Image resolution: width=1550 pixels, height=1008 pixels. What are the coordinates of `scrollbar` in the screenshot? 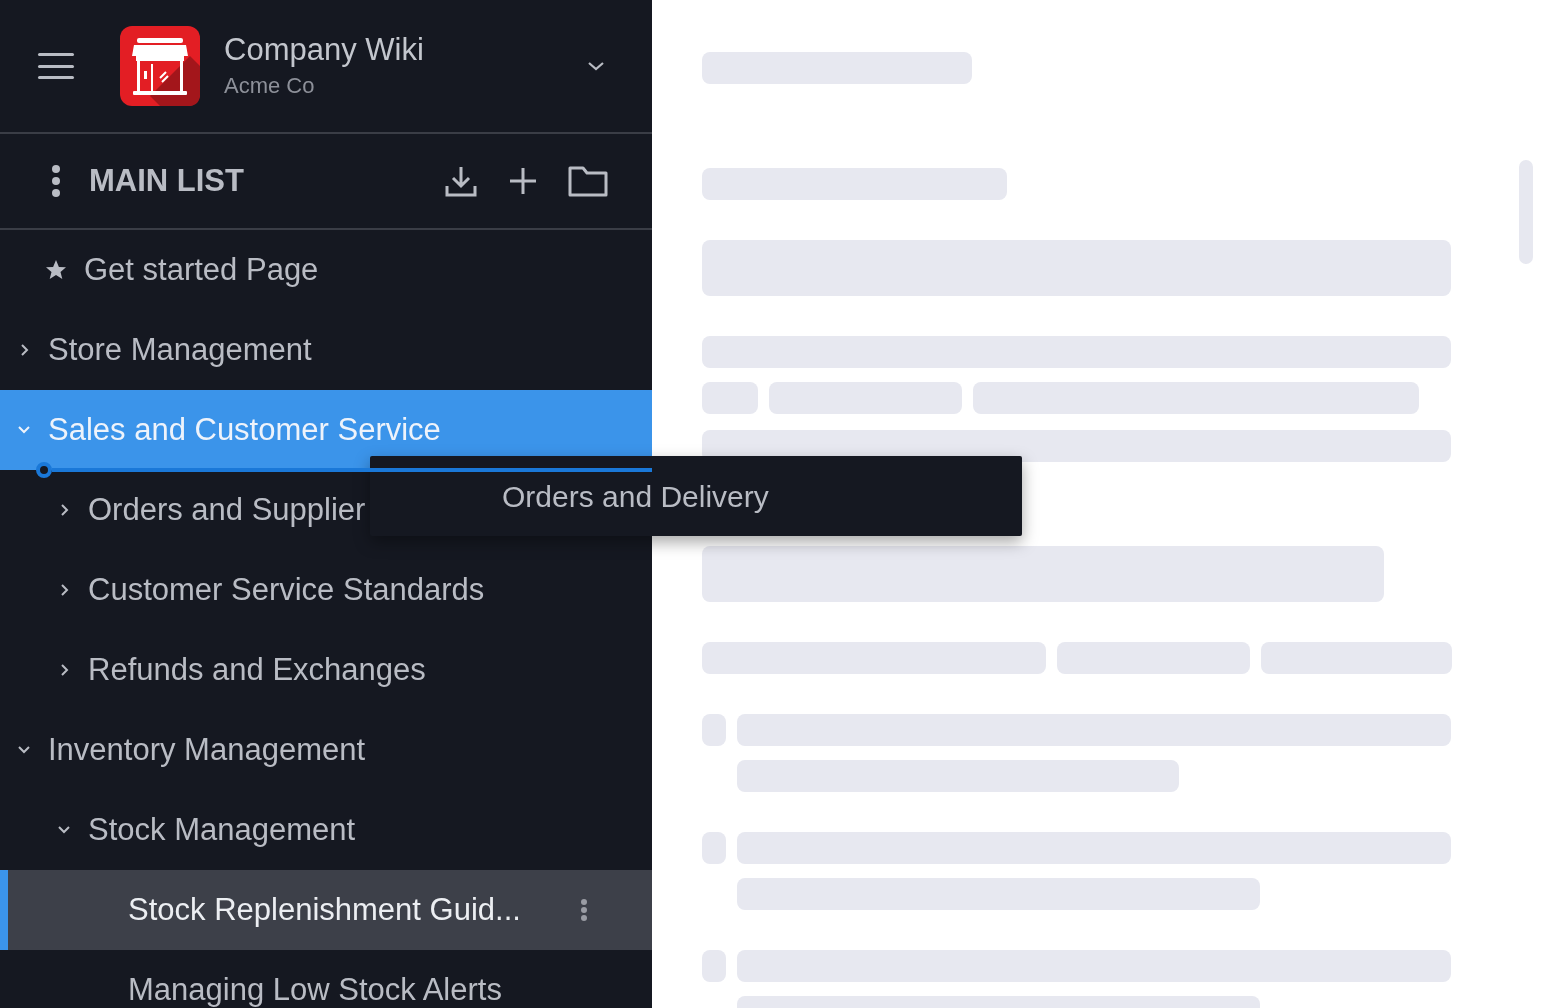 It's located at (1526, 212).